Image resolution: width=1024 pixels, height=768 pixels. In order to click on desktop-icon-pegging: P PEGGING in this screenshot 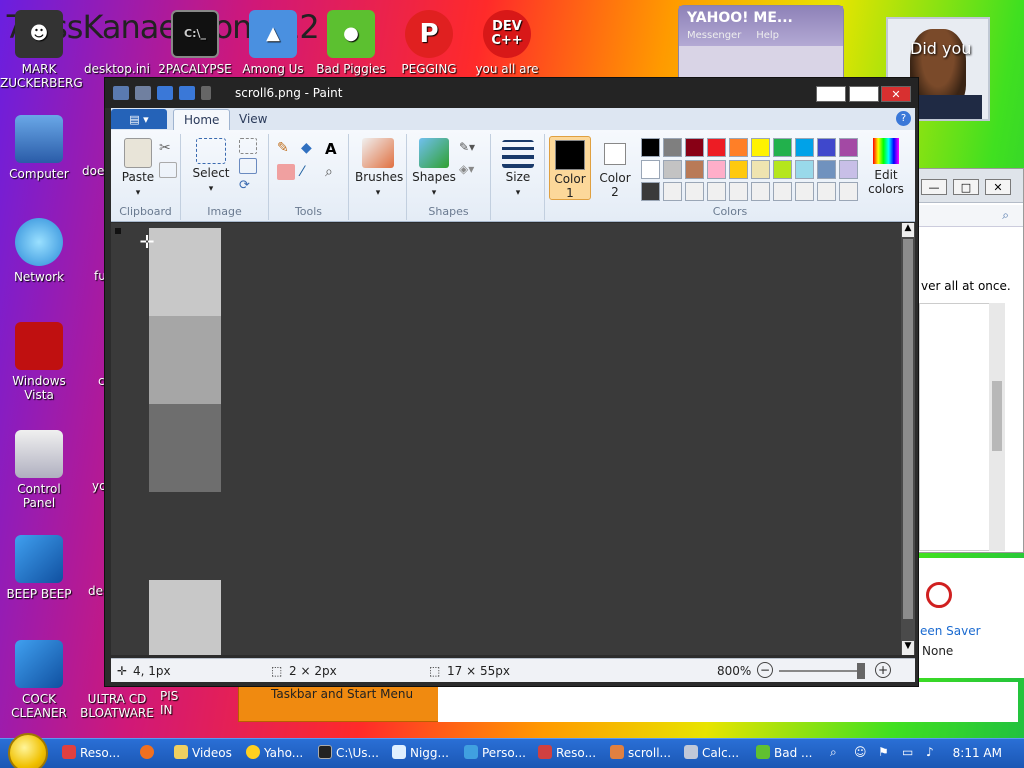, I will do `click(429, 43)`.